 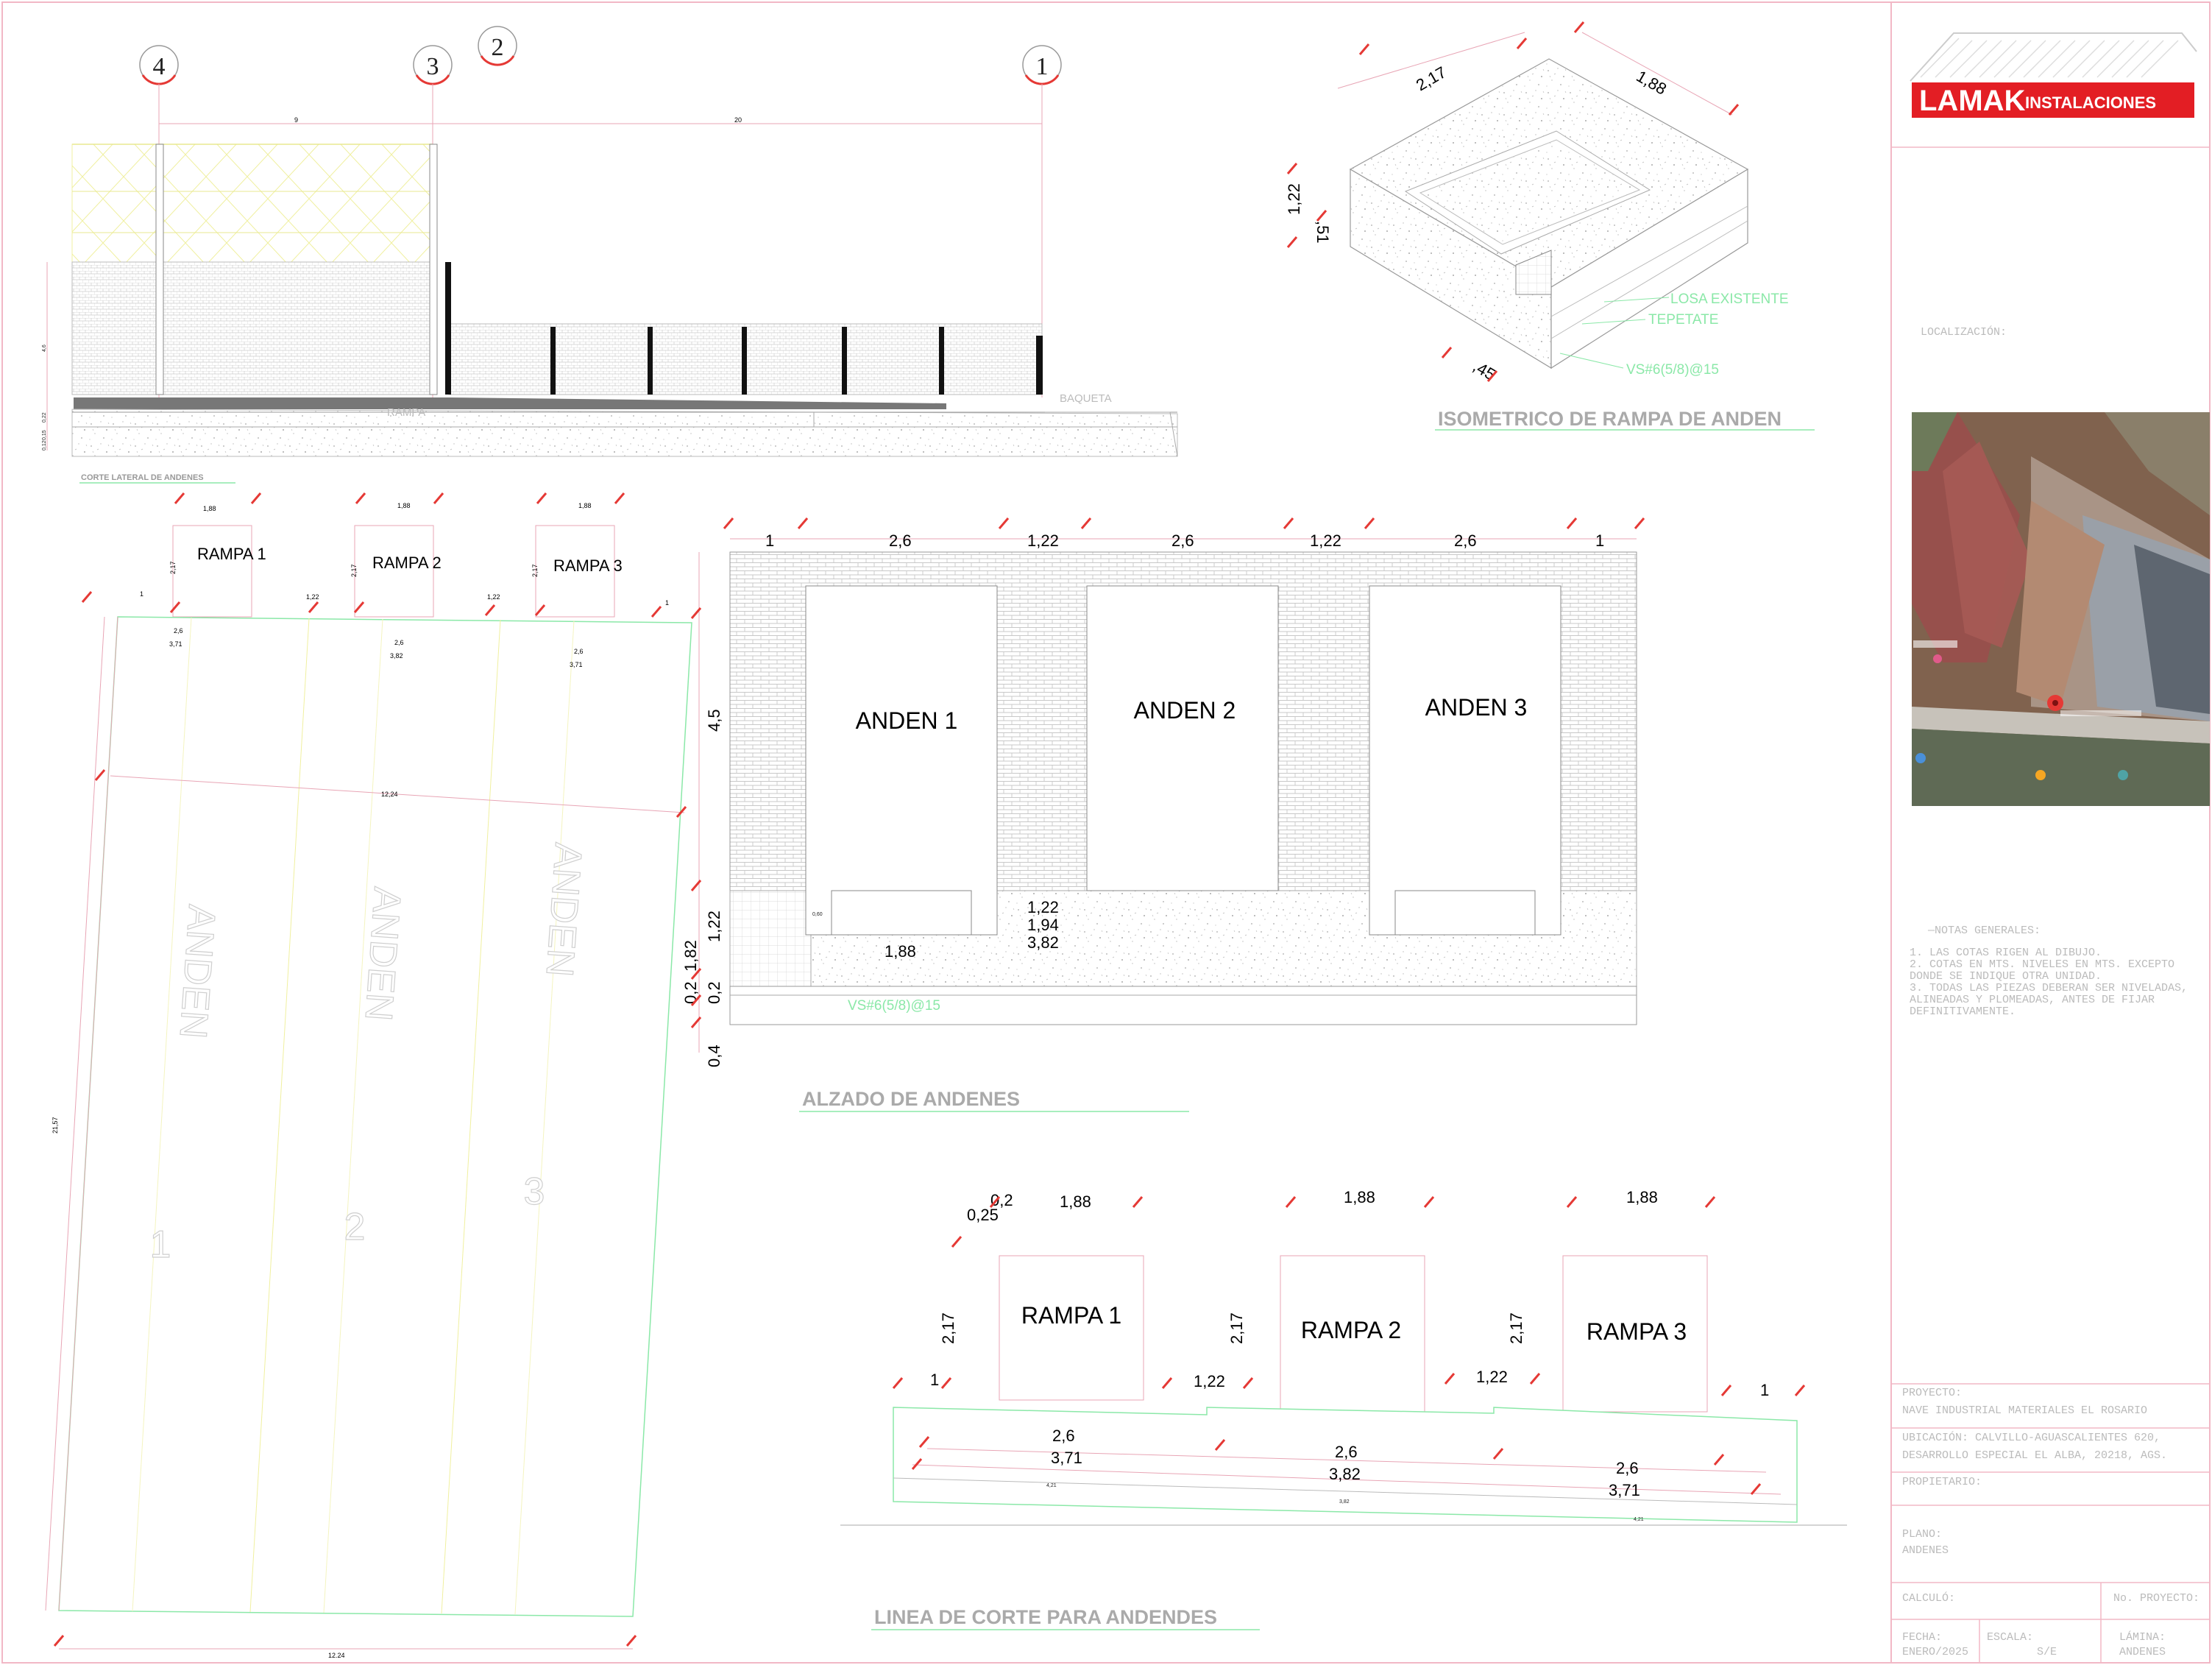 What do you see at coordinates (534, 1191) in the screenshot?
I see `plan-dock-num: 3` at bounding box center [534, 1191].